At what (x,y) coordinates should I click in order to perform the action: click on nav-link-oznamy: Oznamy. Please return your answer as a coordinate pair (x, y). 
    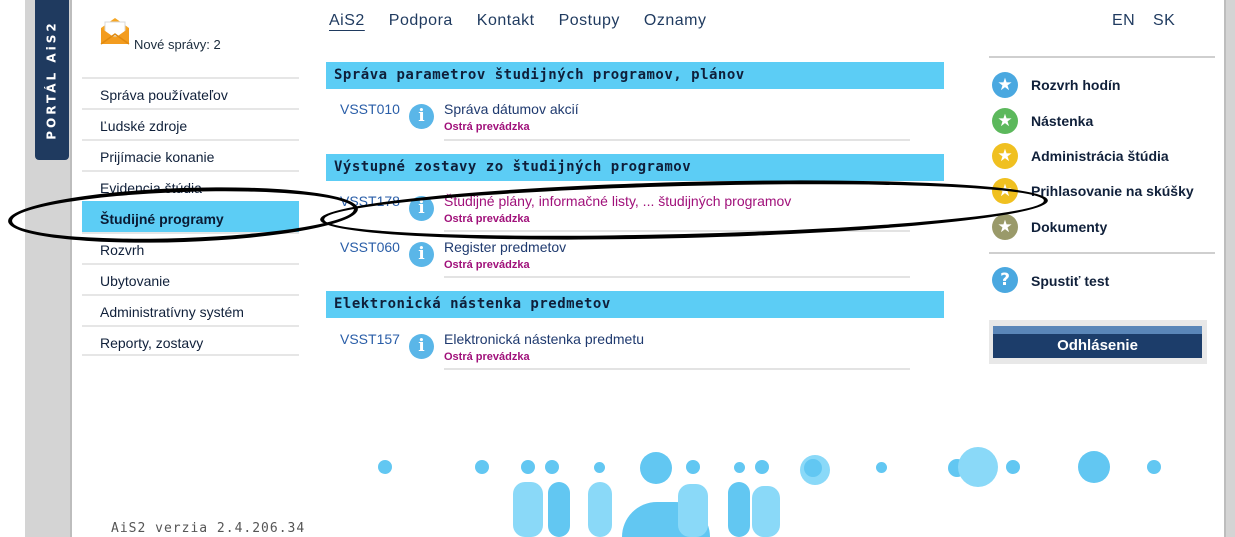
    Looking at the image, I should click on (675, 21).